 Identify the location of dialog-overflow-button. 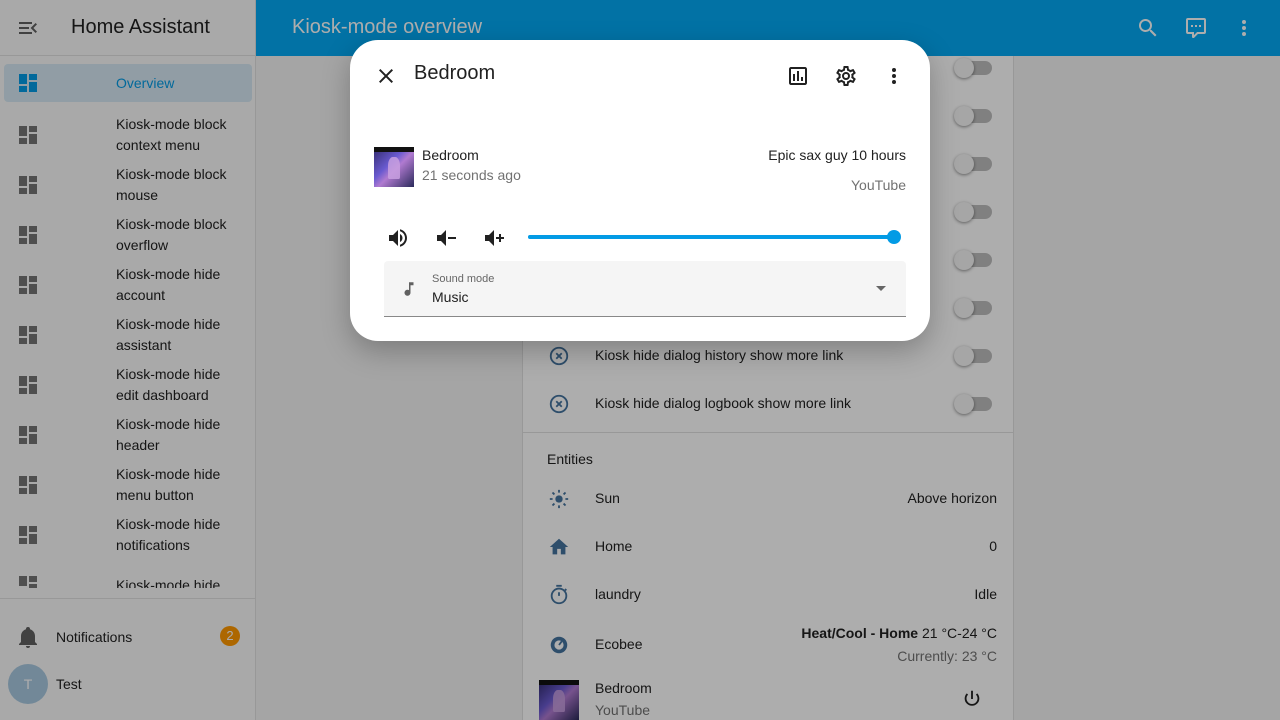
(894, 76).